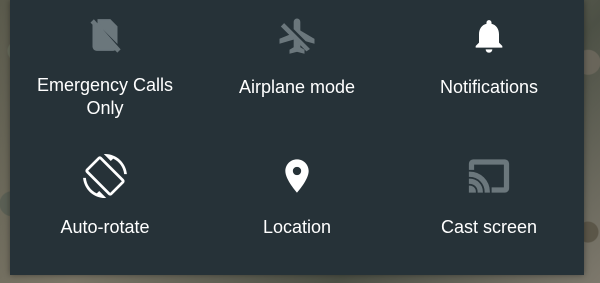 This screenshot has width=600, height=283. Describe the element at coordinates (489, 60) in the screenshot. I see `tile-notifications: Notifications` at that location.